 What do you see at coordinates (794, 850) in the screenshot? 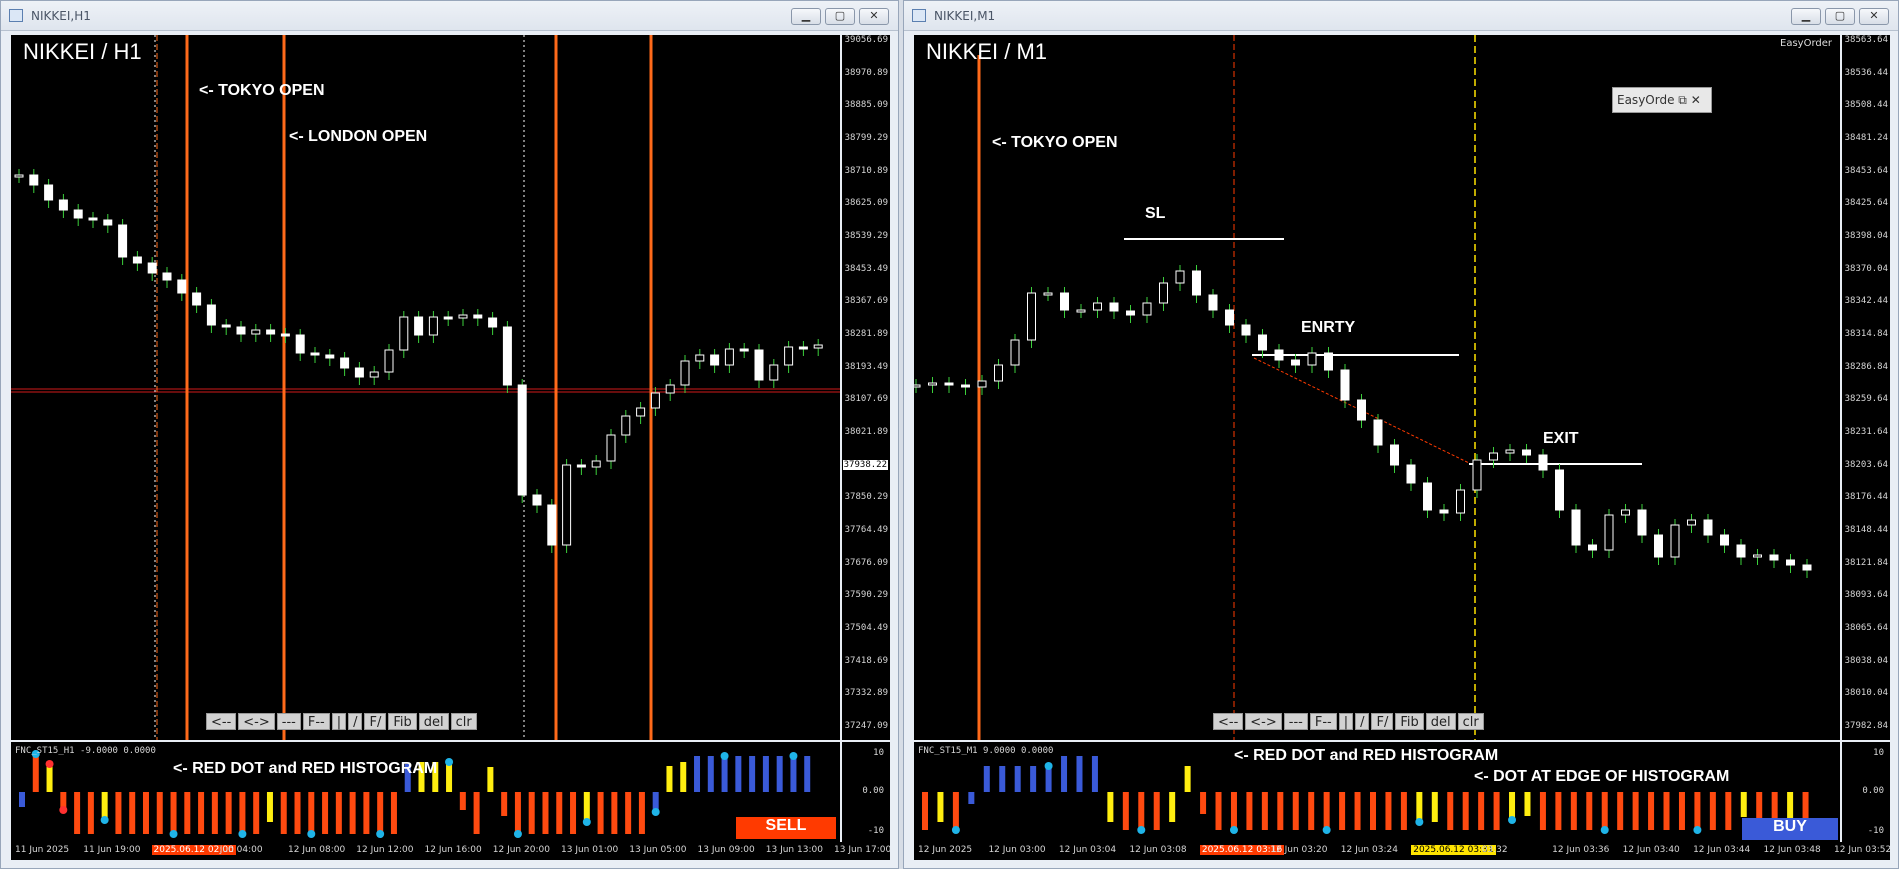
I see `time-tick: 13 Jun 13:00` at bounding box center [794, 850].